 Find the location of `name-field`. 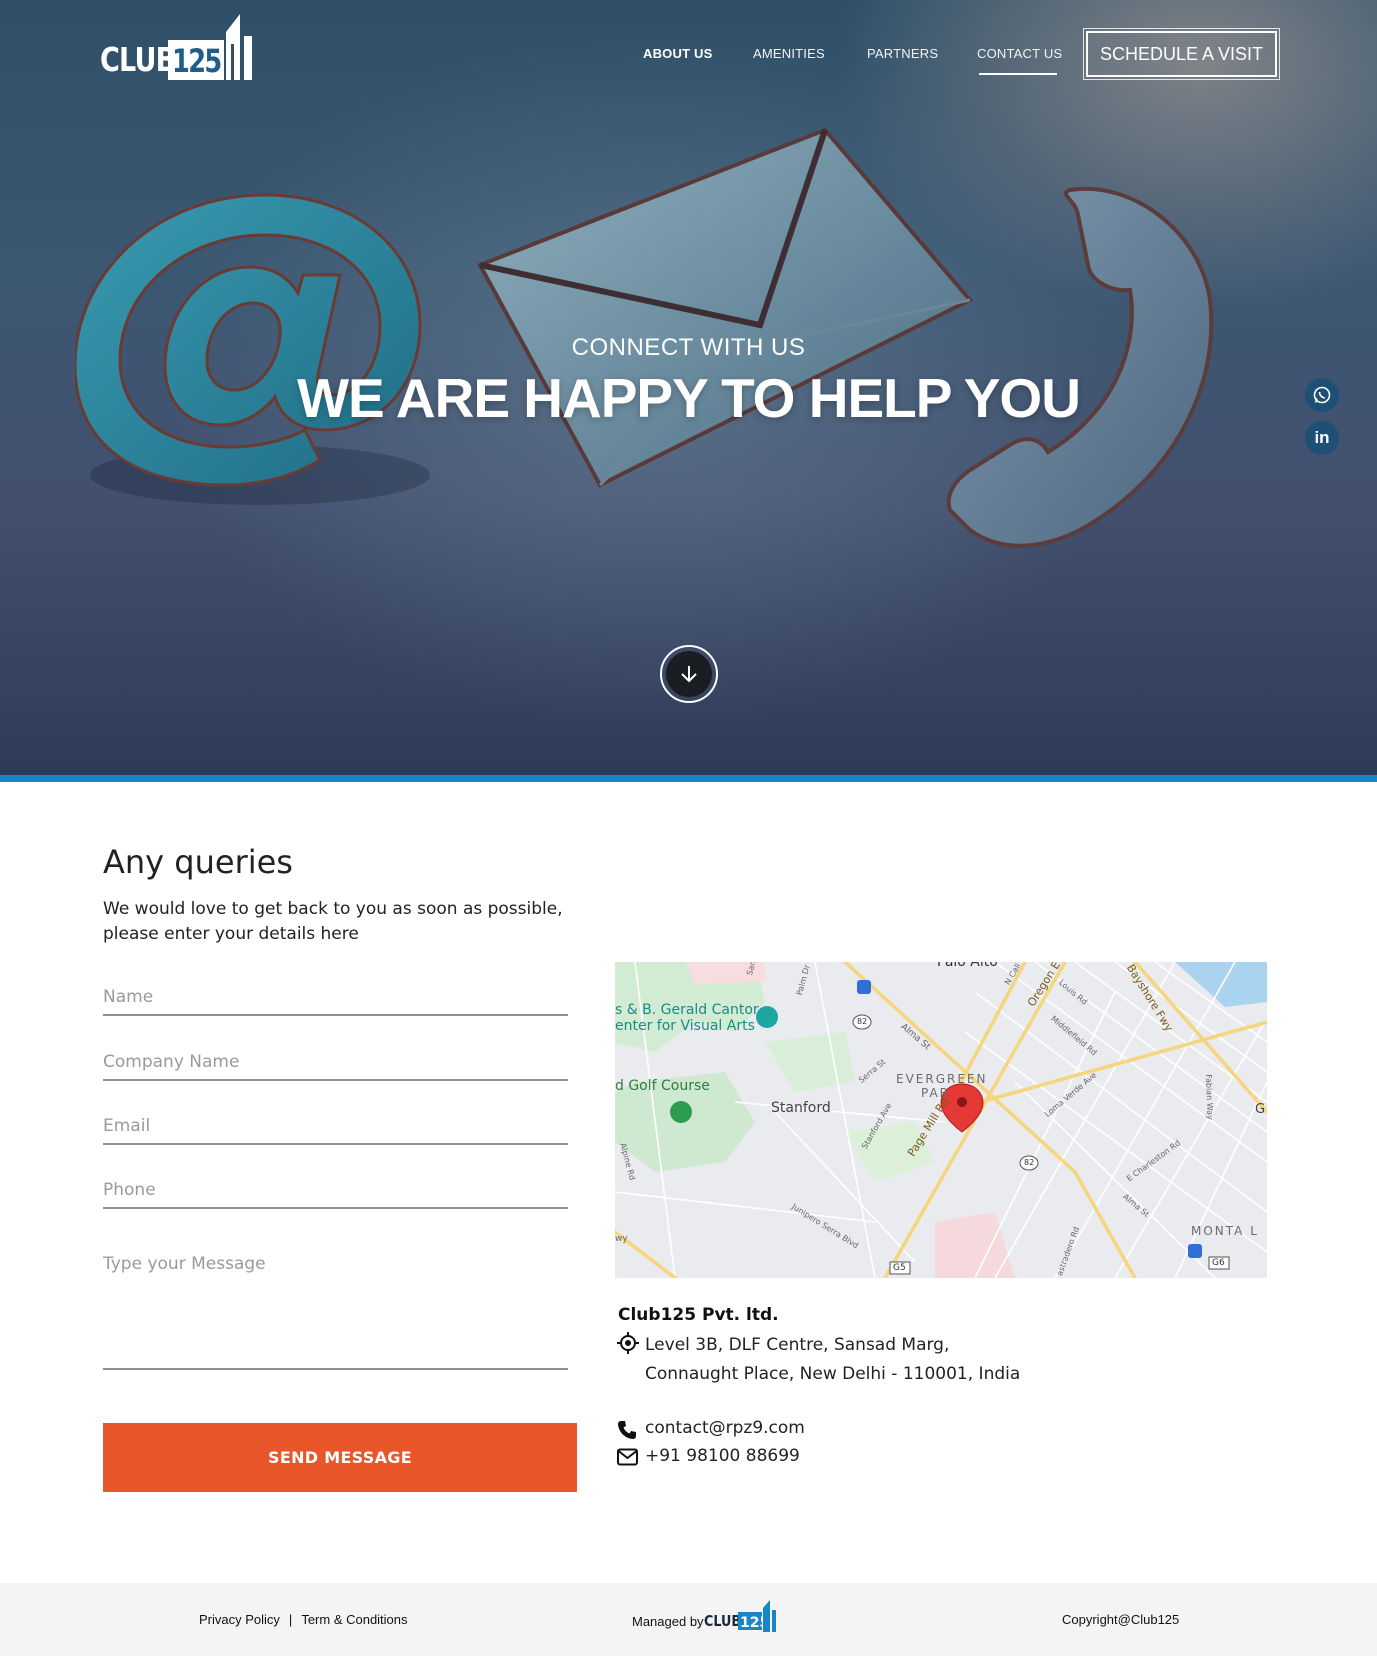

name-field is located at coordinates (335, 998).